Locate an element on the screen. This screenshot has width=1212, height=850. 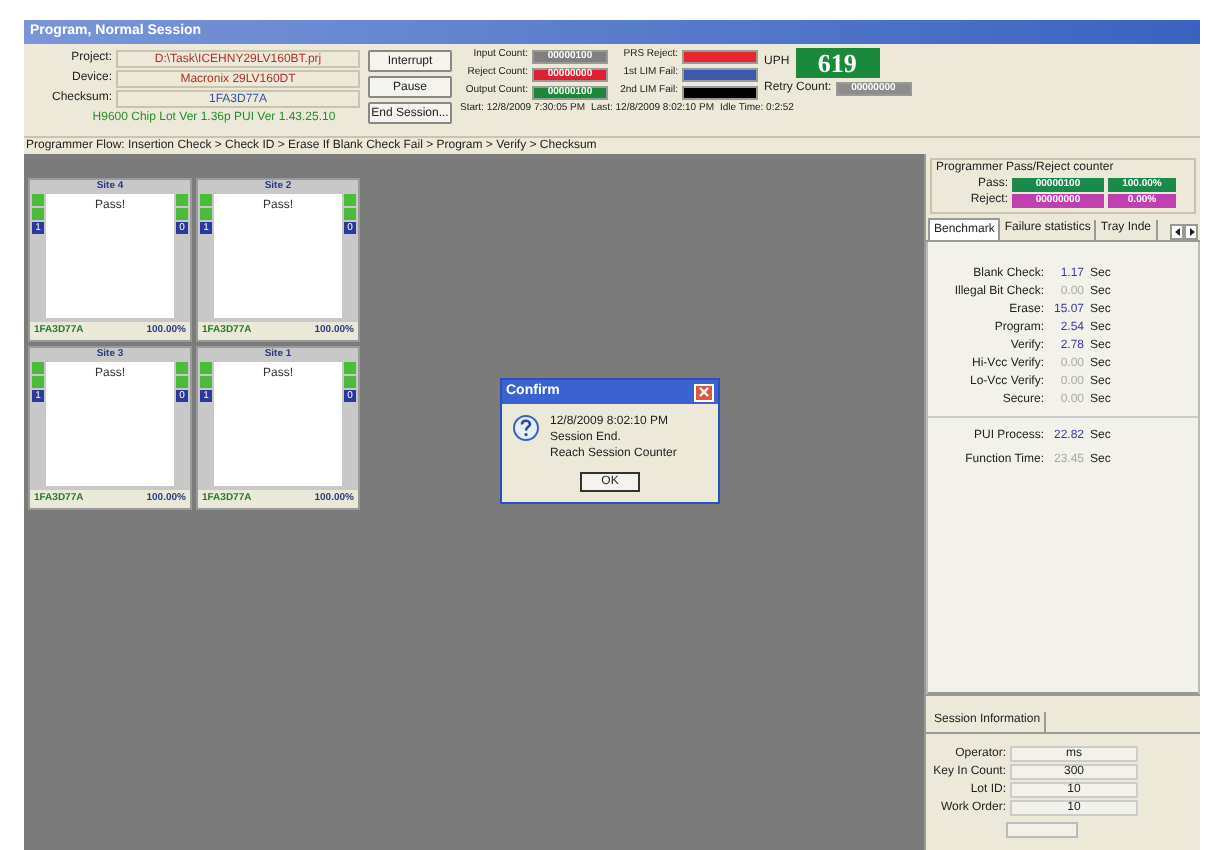
question-icon is located at coordinates (526, 428).